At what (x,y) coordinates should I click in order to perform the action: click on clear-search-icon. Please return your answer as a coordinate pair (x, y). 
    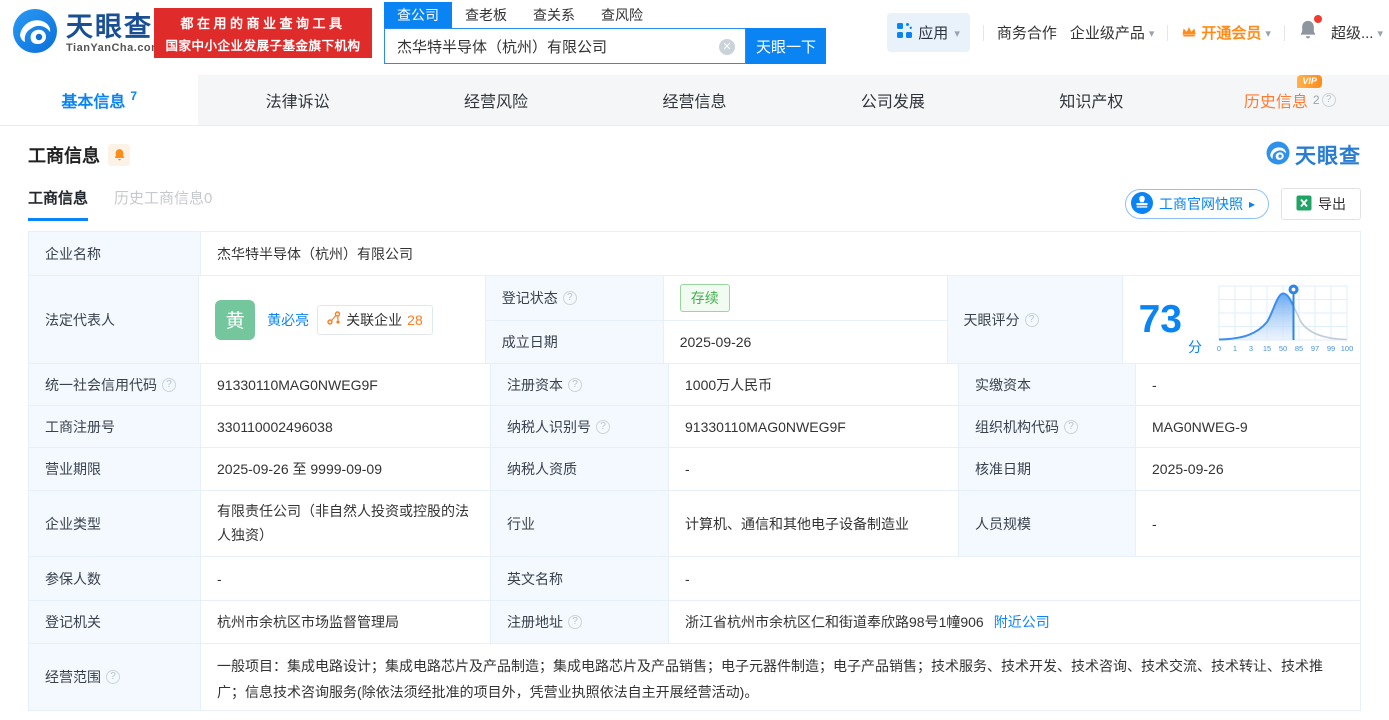
    Looking at the image, I should click on (727, 47).